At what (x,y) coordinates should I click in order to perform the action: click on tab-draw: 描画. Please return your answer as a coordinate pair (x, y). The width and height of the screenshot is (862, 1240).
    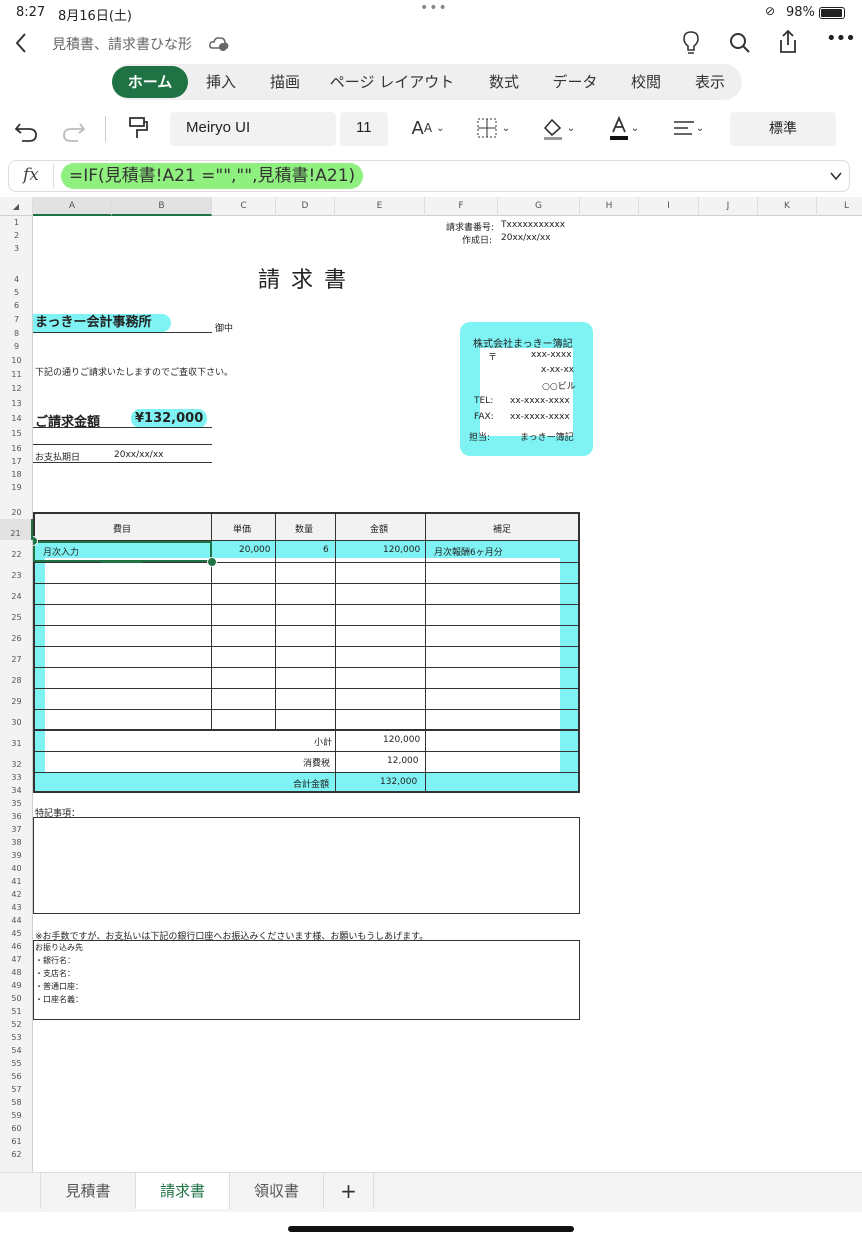
    Looking at the image, I should click on (285, 82).